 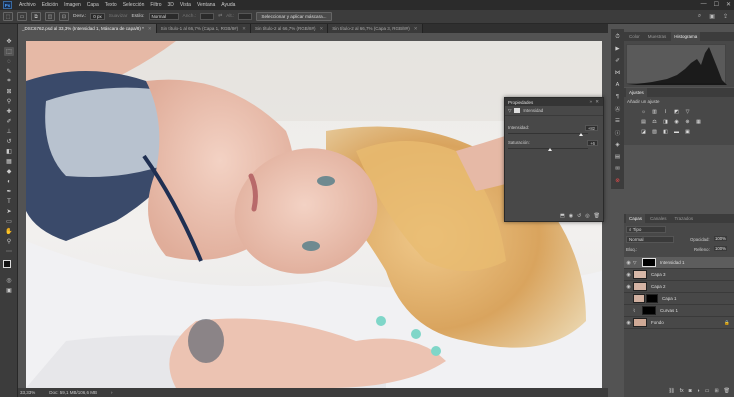 What do you see at coordinates (64, 16) in the screenshot?
I see `intersect-selection-icon: ⊡` at bounding box center [64, 16].